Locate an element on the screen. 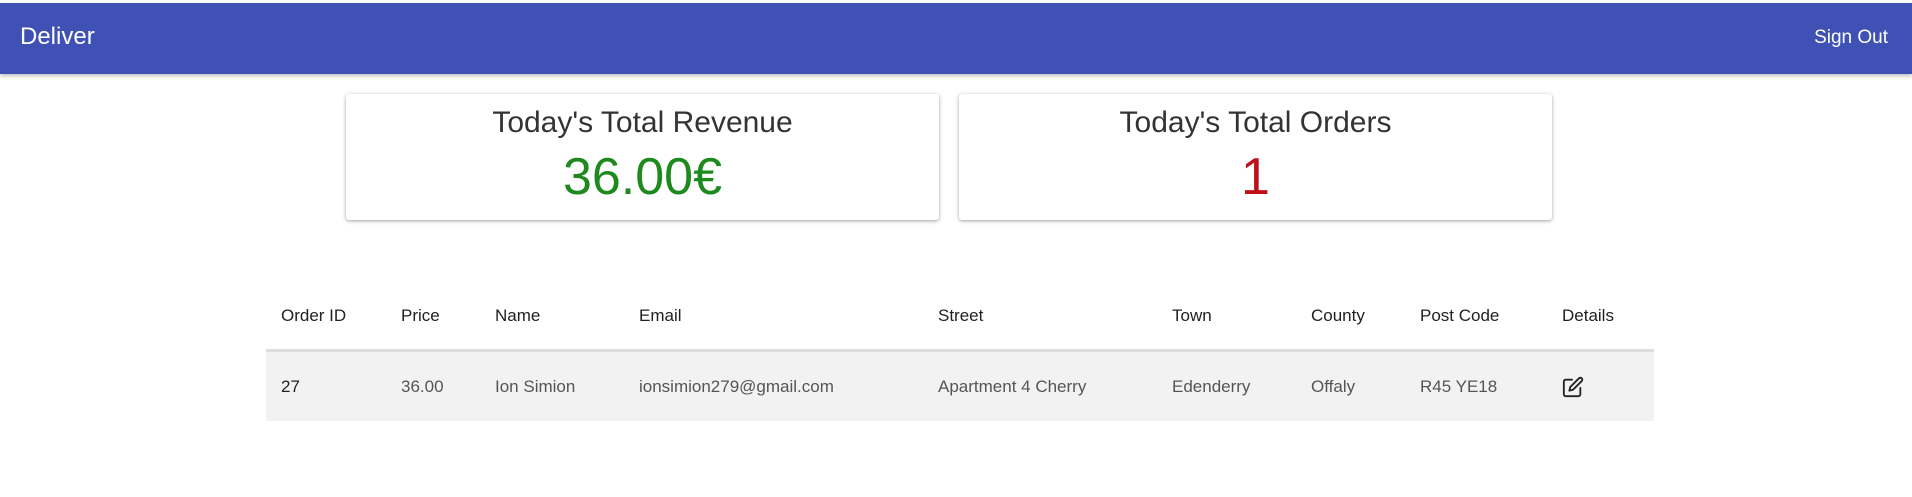 This screenshot has width=1912, height=497. revenue-value: 36.00€ is located at coordinates (642, 177).